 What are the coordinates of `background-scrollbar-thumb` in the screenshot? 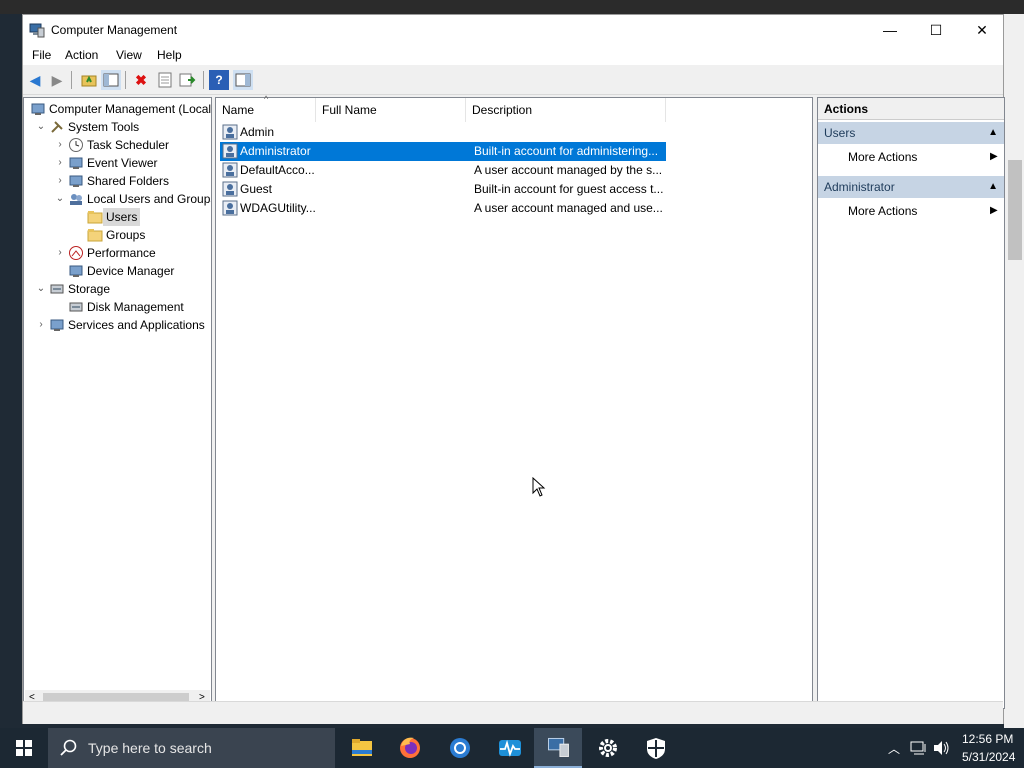 It's located at (1015, 210).